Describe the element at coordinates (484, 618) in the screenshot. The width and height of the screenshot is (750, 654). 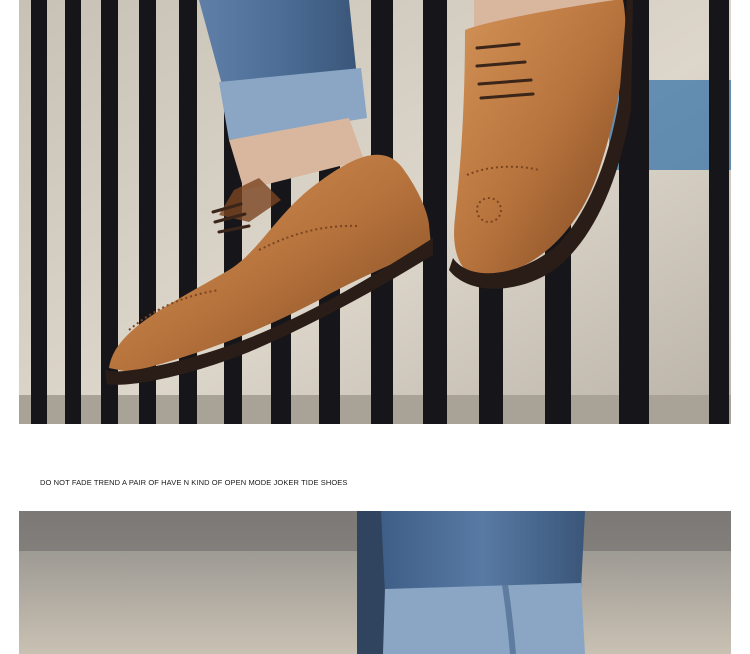
I see `jeans-cuff` at that location.